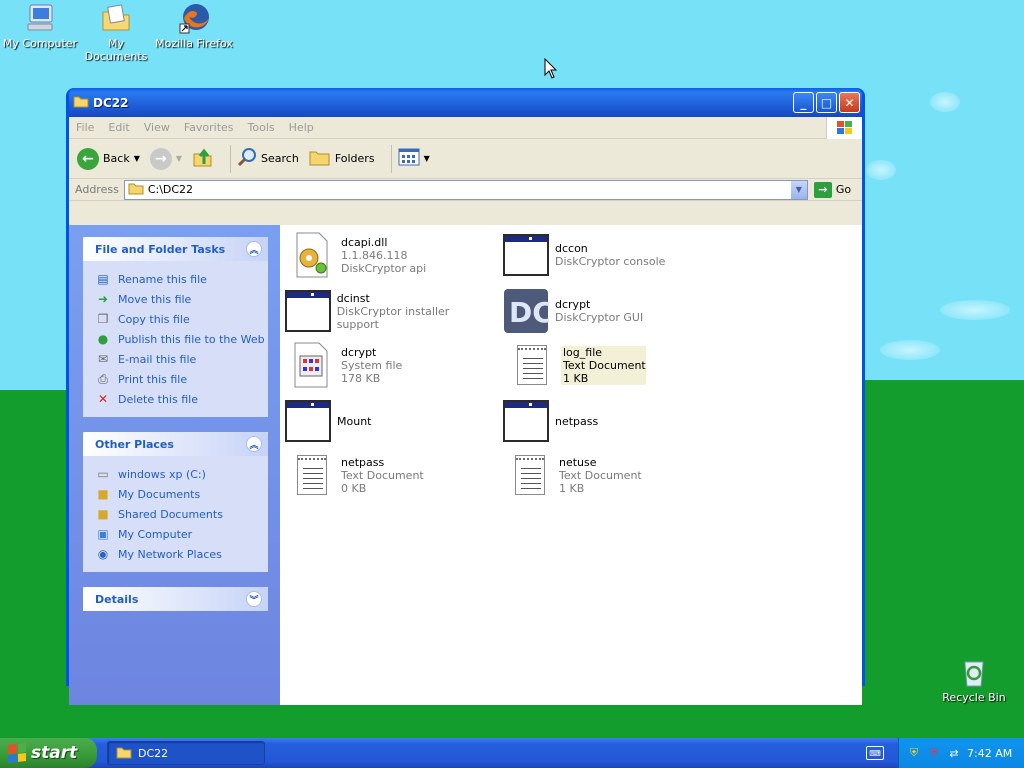 The width and height of the screenshot is (1024, 768). I want to click on file-item: netpass, so click(607, 421).